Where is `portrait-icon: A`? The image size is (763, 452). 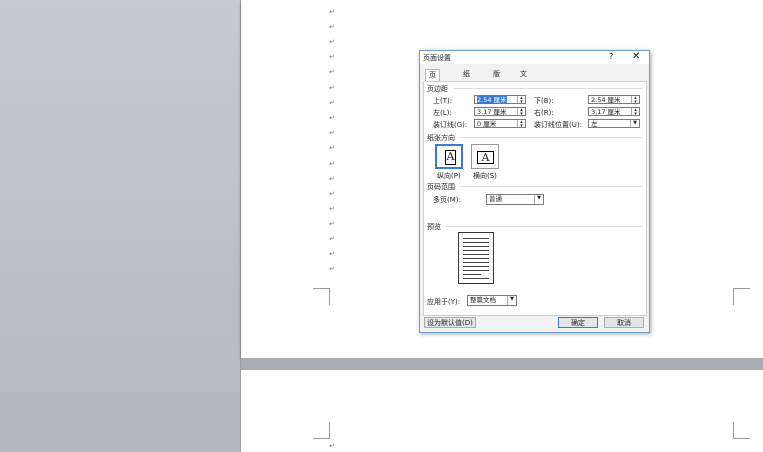 portrait-icon: A is located at coordinates (450, 157).